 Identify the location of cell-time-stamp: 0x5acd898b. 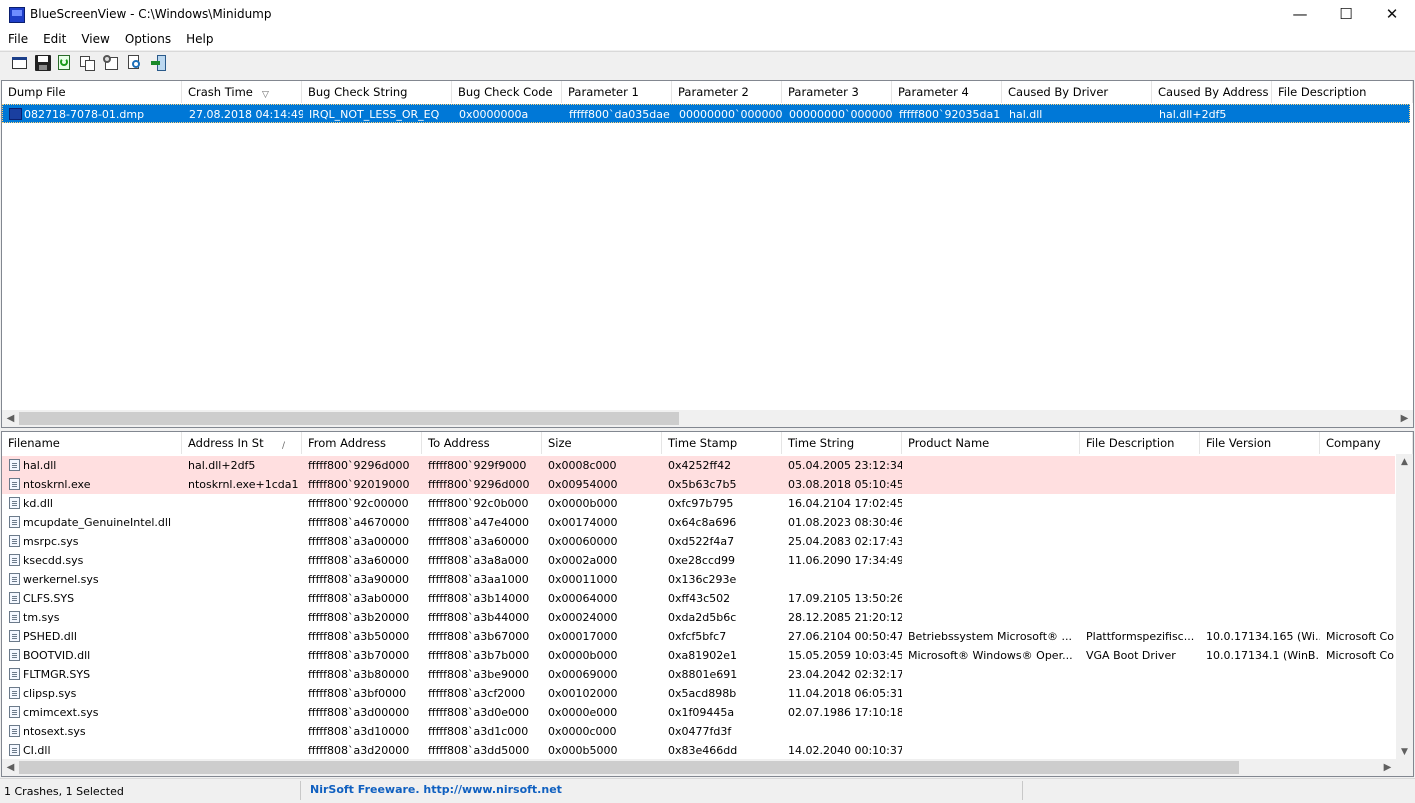
(702, 693).